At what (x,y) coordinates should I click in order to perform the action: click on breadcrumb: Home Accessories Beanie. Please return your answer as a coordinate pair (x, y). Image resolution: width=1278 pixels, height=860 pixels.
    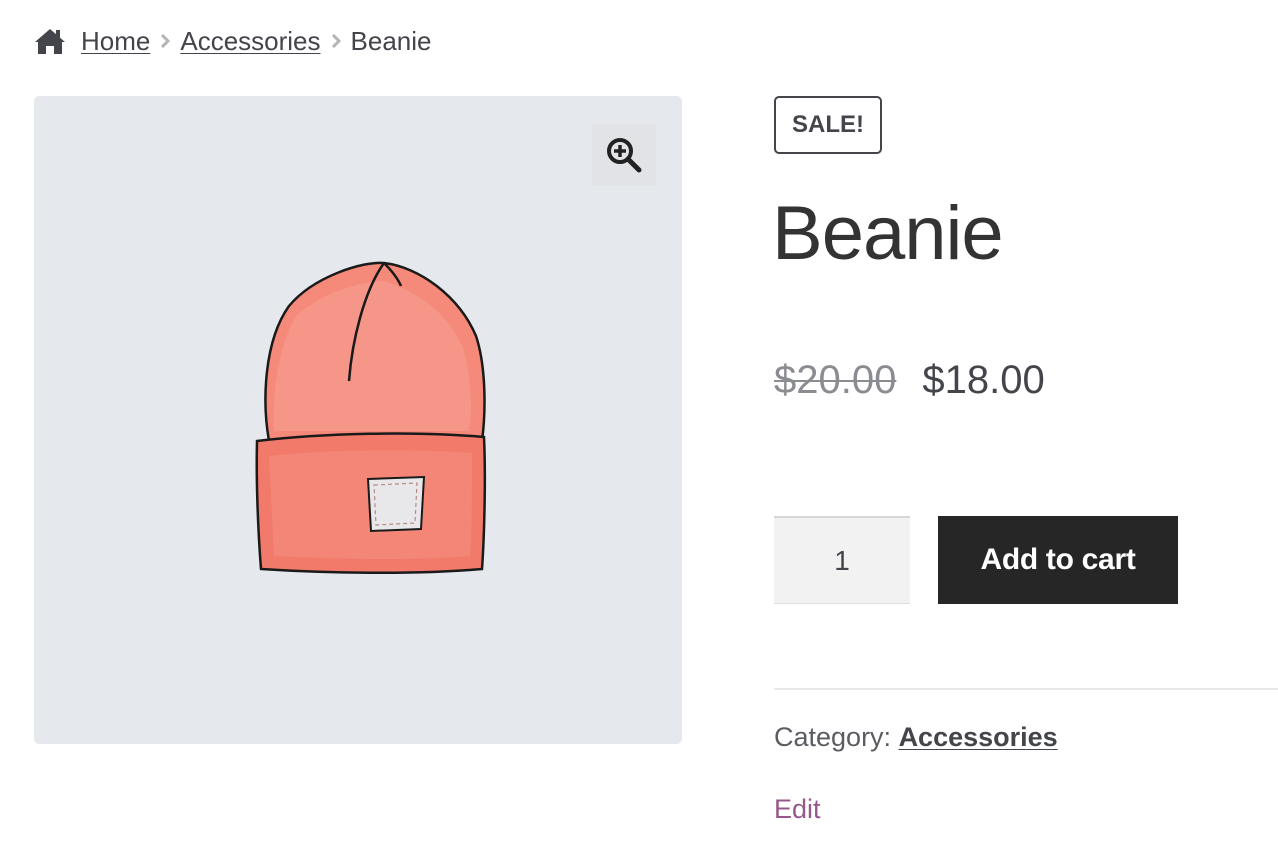
    Looking at the image, I should click on (232, 41).